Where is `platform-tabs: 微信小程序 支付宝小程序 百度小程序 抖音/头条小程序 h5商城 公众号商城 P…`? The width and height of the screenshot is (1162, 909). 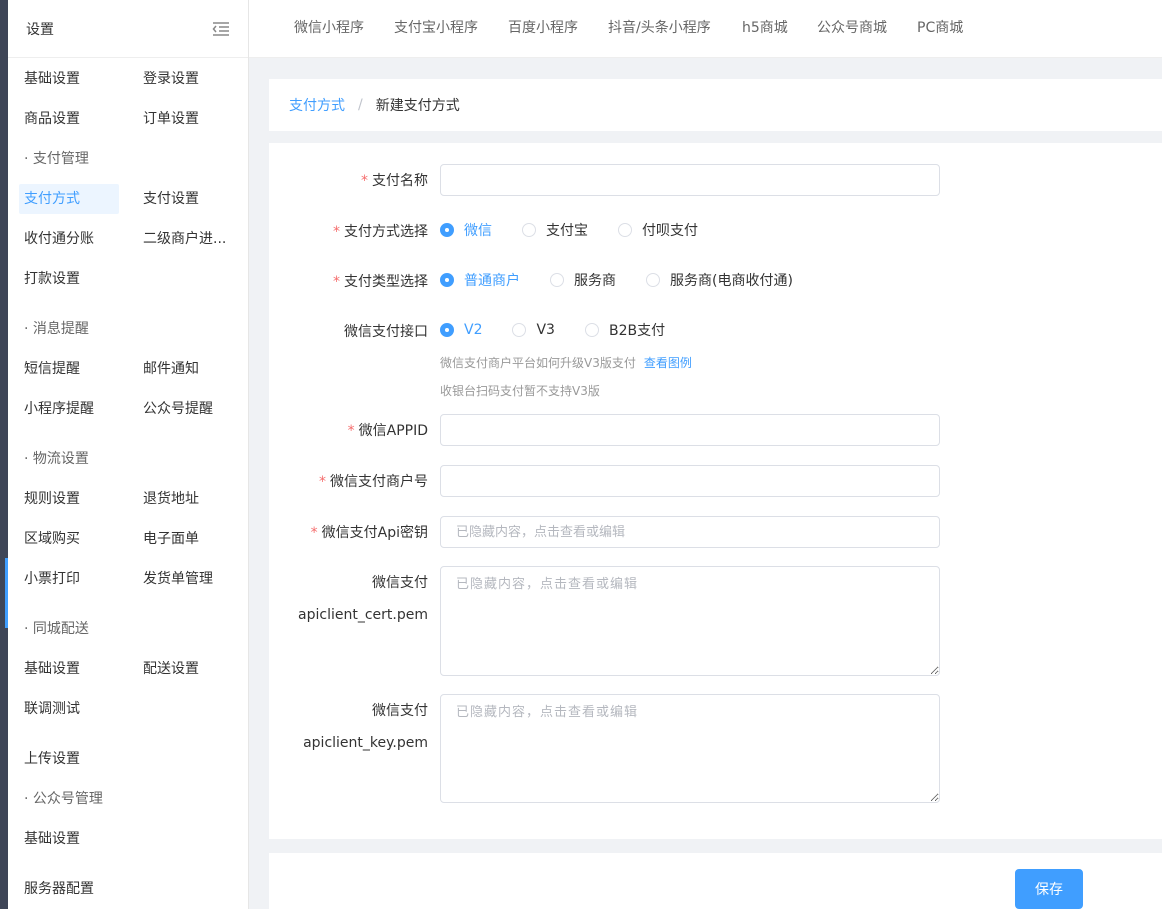
platform-tabs: 微信小程序 支付宝小程序 百度小程序 抖音/头条小程序 h5商城 公众号商城 P… is located at coordinates (705, 29).